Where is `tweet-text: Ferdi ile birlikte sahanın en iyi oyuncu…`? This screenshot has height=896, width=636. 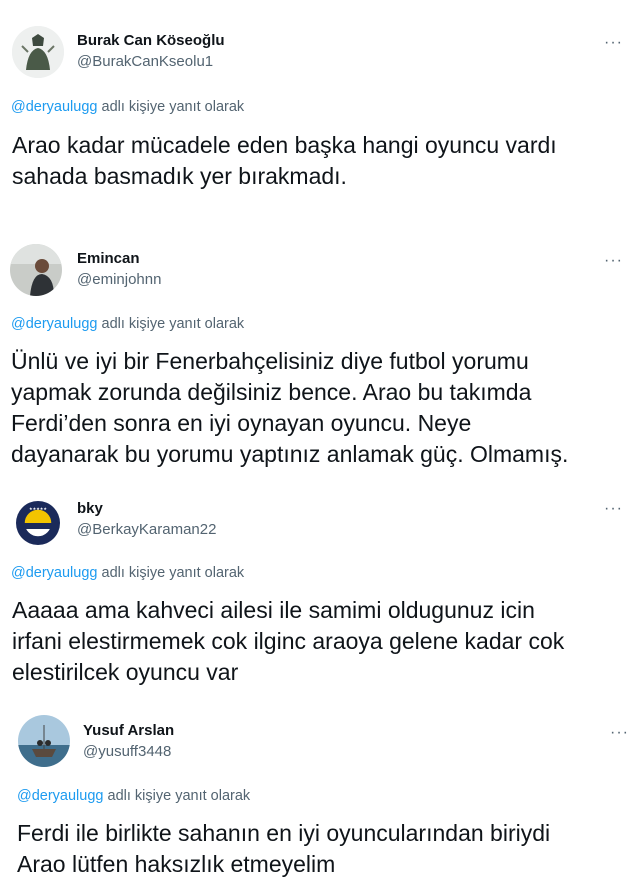
tweet-text: Ferdi ile birlikte sahanın en iyi oyuncu… is located at coordinates (284, 848).